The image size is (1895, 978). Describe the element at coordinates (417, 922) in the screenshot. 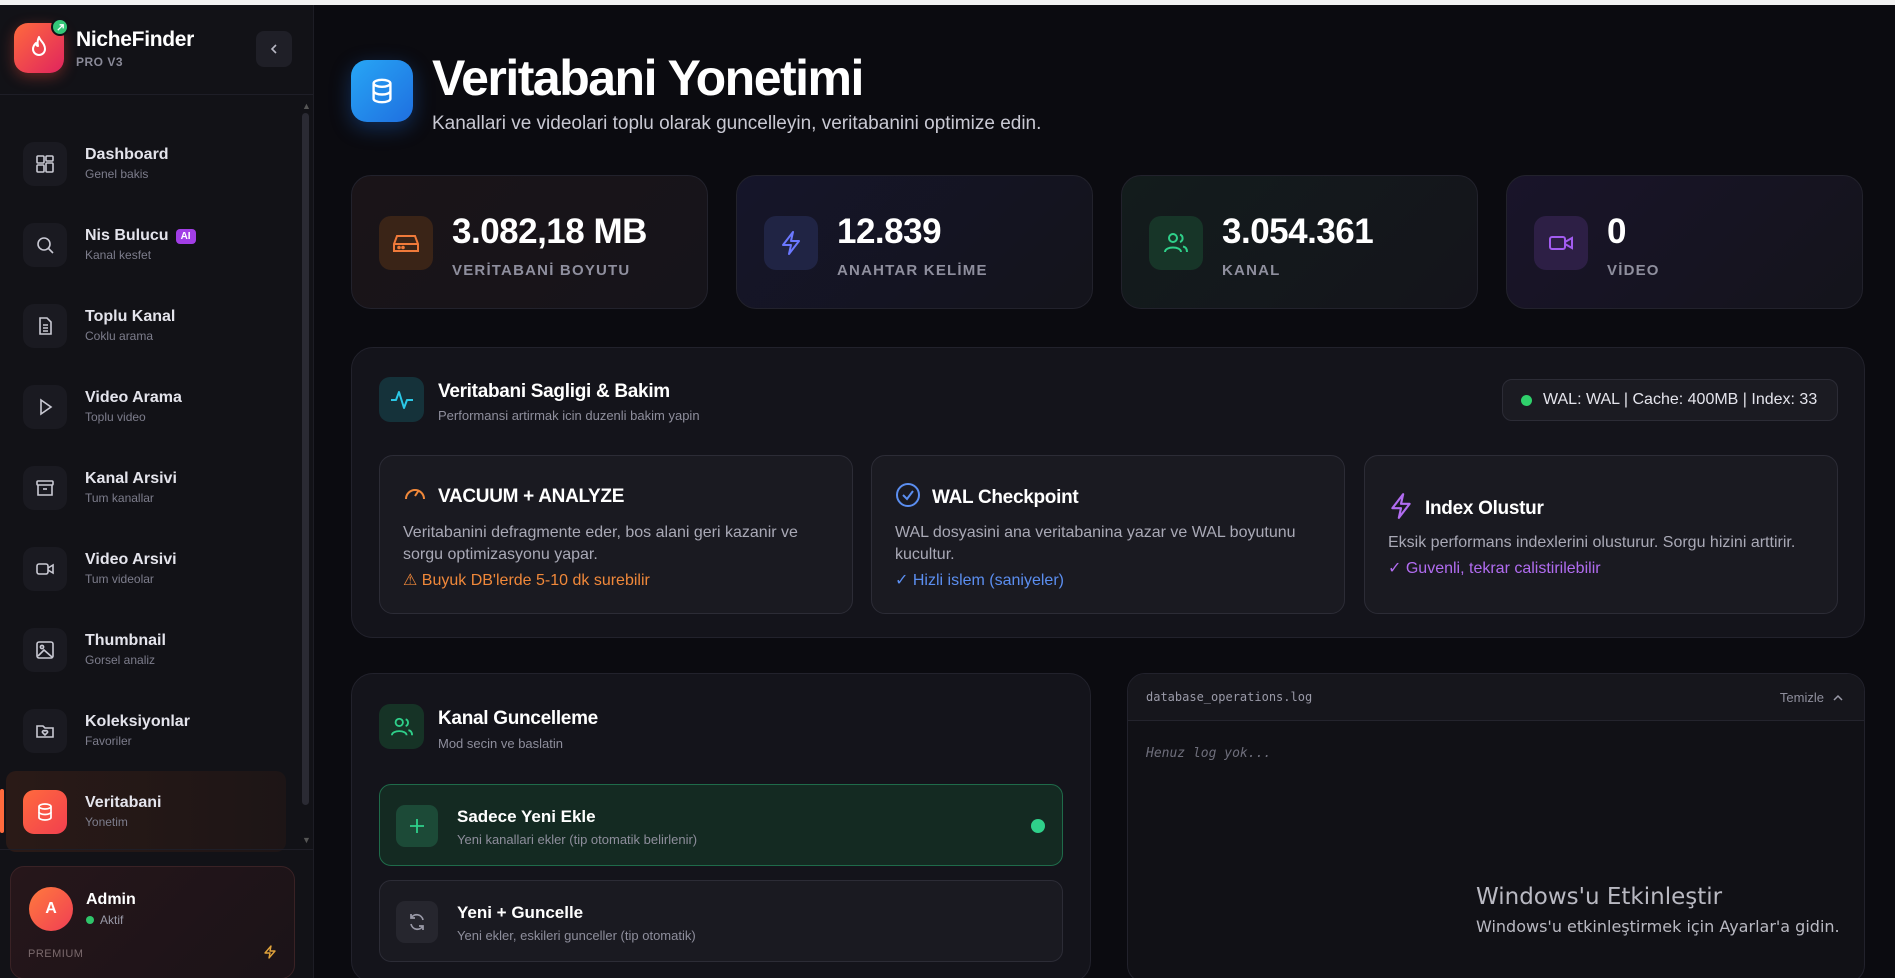

I see `refresh-icon` at that location.